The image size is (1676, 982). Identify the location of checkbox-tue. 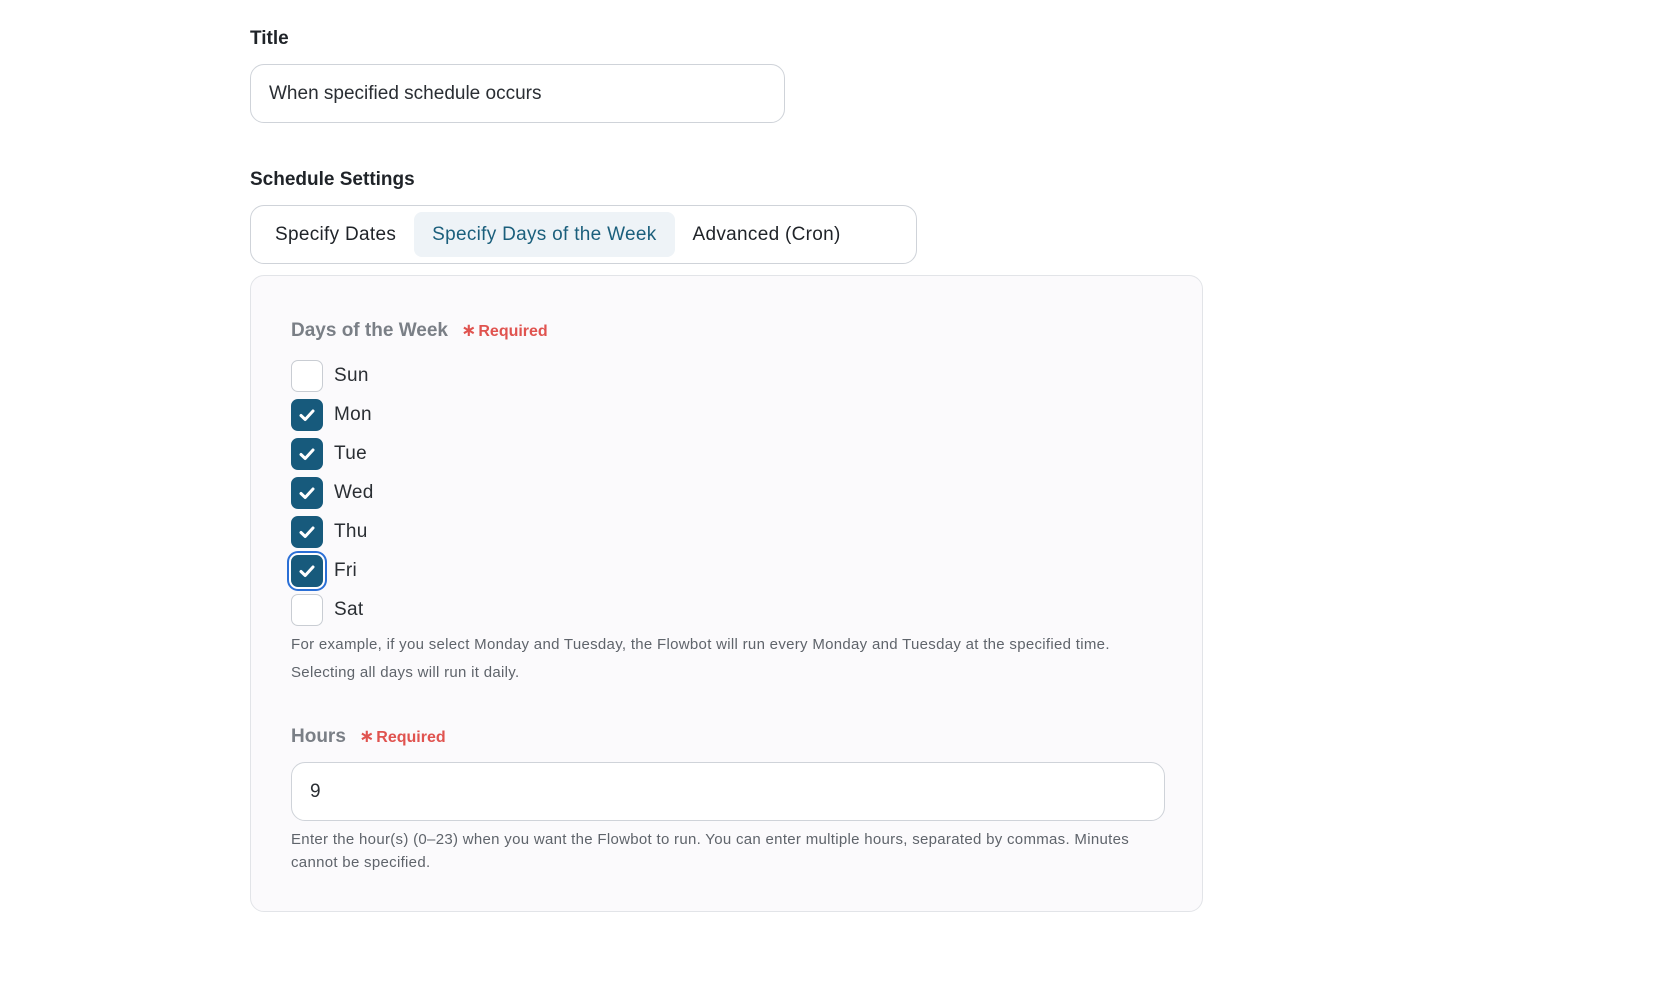
(307, 453).